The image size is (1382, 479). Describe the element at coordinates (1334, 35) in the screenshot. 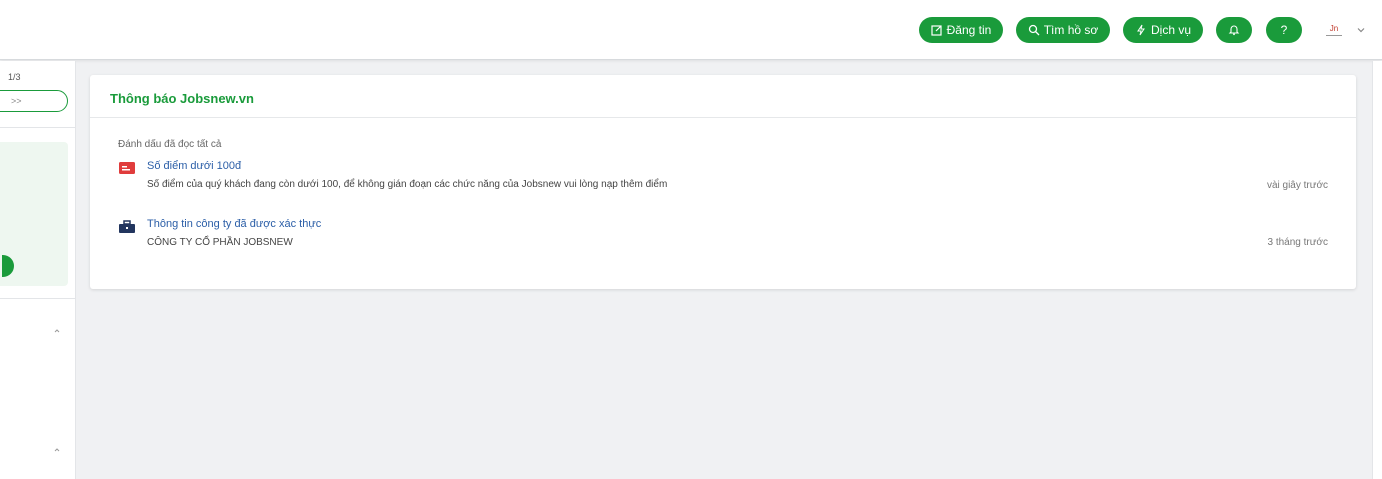

I see `avatar-underline` at that location.